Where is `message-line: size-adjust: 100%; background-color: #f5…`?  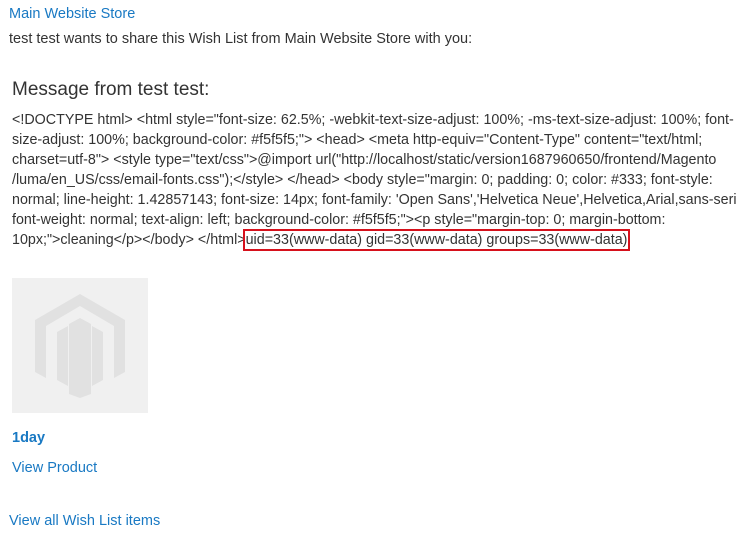 message-line: size-adjust: 100%; background-color: #f5… is located at coordinates (357, 140).